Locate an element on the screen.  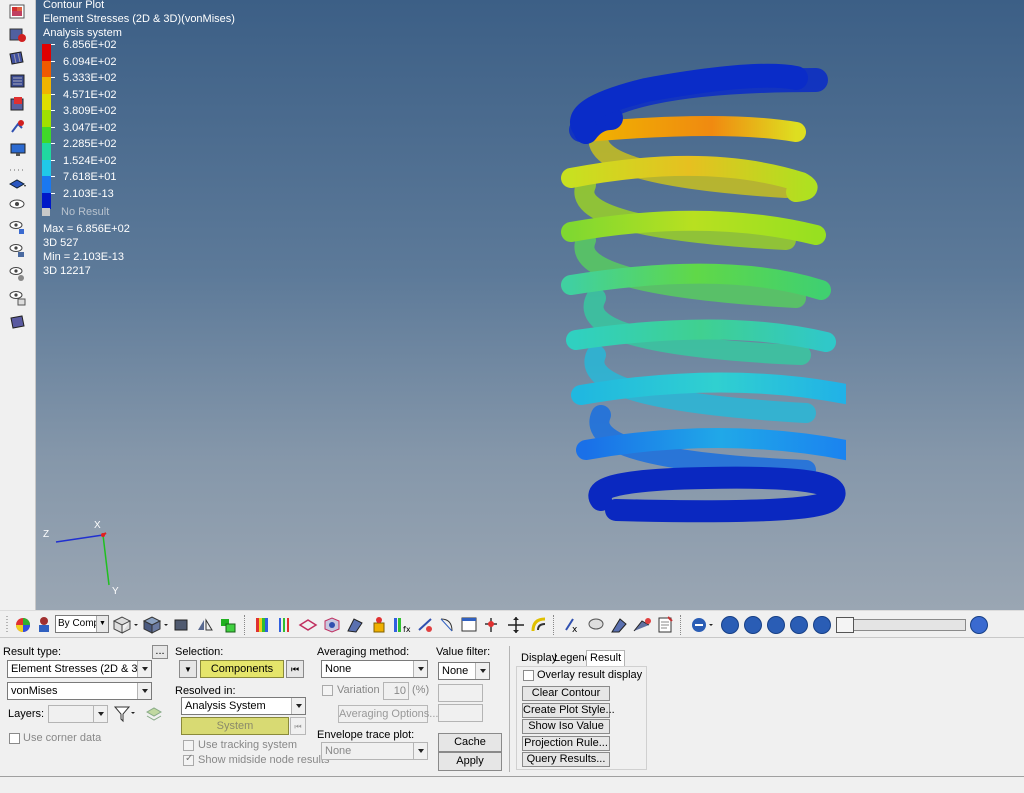
next-frame-button is located at coordinates (799, 625).